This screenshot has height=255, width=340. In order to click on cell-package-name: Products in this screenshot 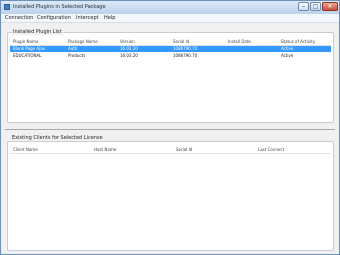, I will do `click(77, 55)`.